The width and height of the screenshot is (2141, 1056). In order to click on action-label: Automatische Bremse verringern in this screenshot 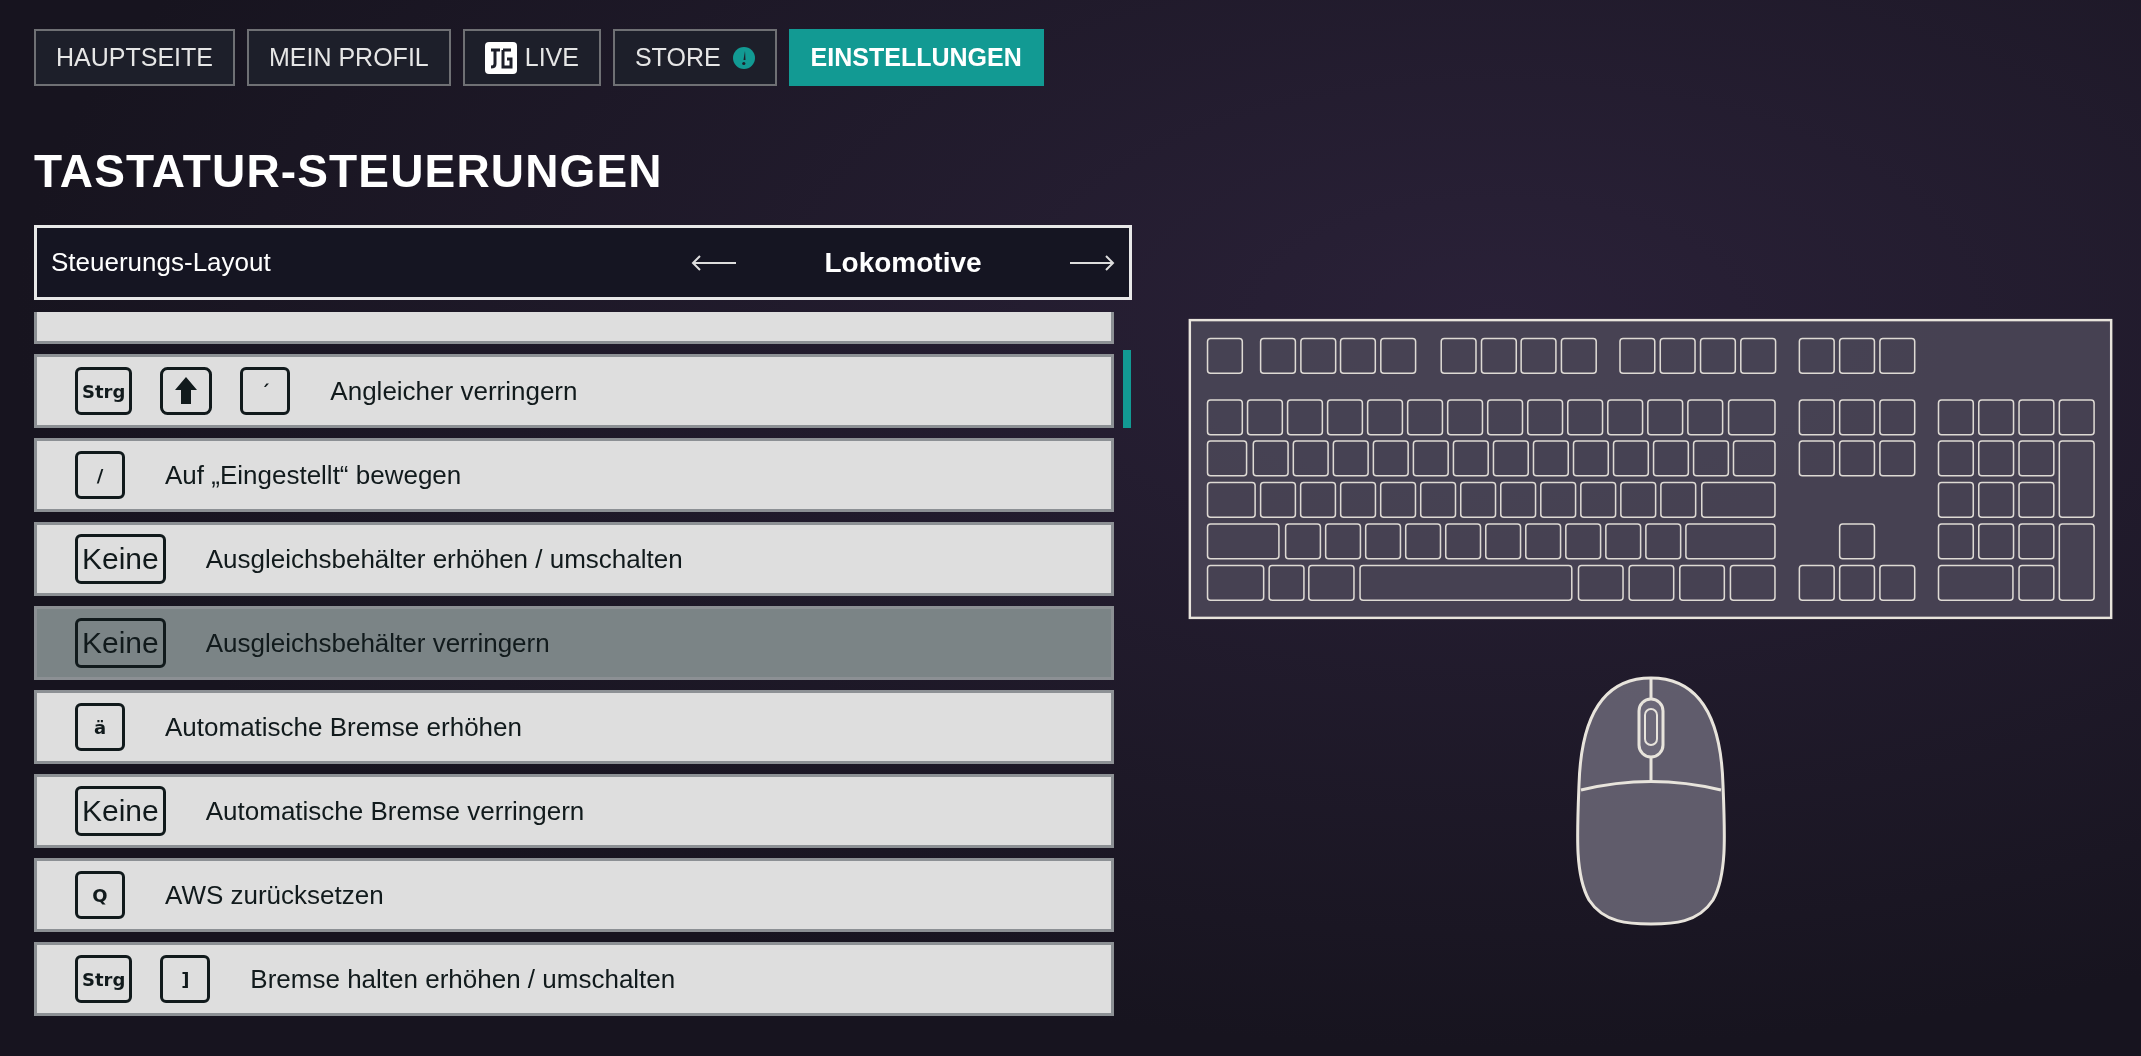, I will do `click(395, 811)`.